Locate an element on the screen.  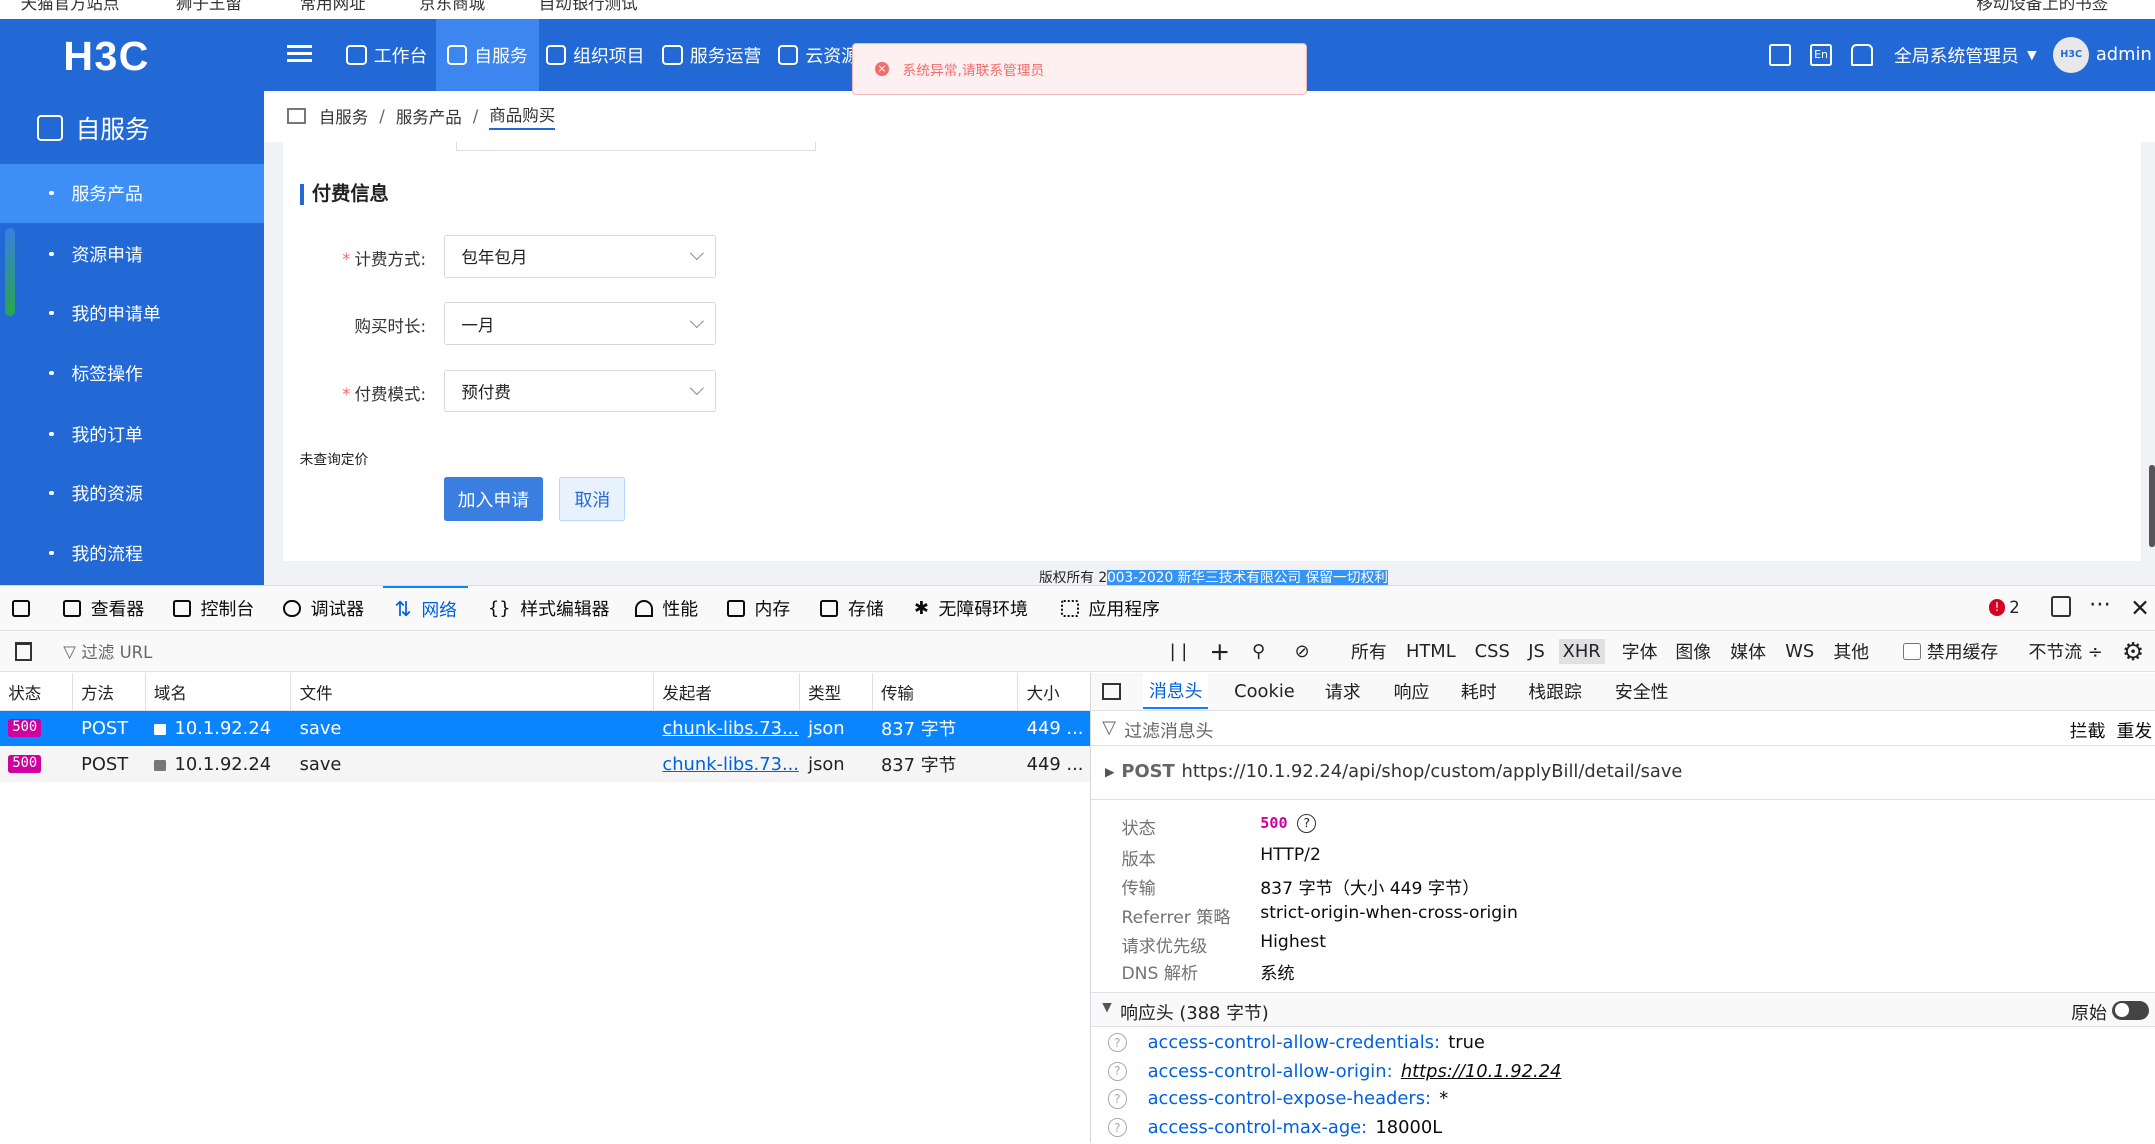
filter-html: HTML is located at coordinates (1431, 651).